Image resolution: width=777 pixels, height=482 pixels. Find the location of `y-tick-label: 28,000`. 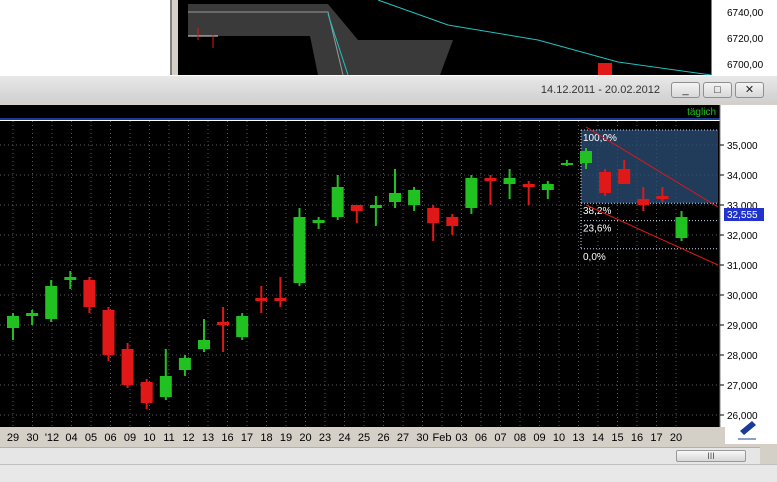

y-tick-label: 28,000 is located at coordinates (742, 356).